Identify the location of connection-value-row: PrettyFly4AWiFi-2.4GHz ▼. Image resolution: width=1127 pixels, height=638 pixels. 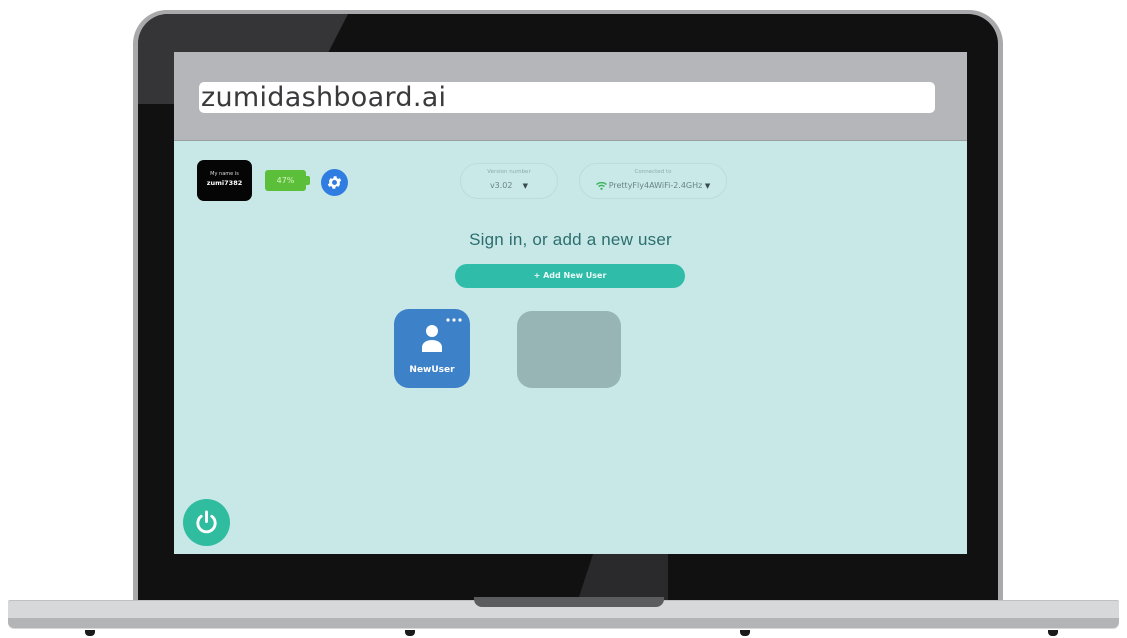
(653, 185).